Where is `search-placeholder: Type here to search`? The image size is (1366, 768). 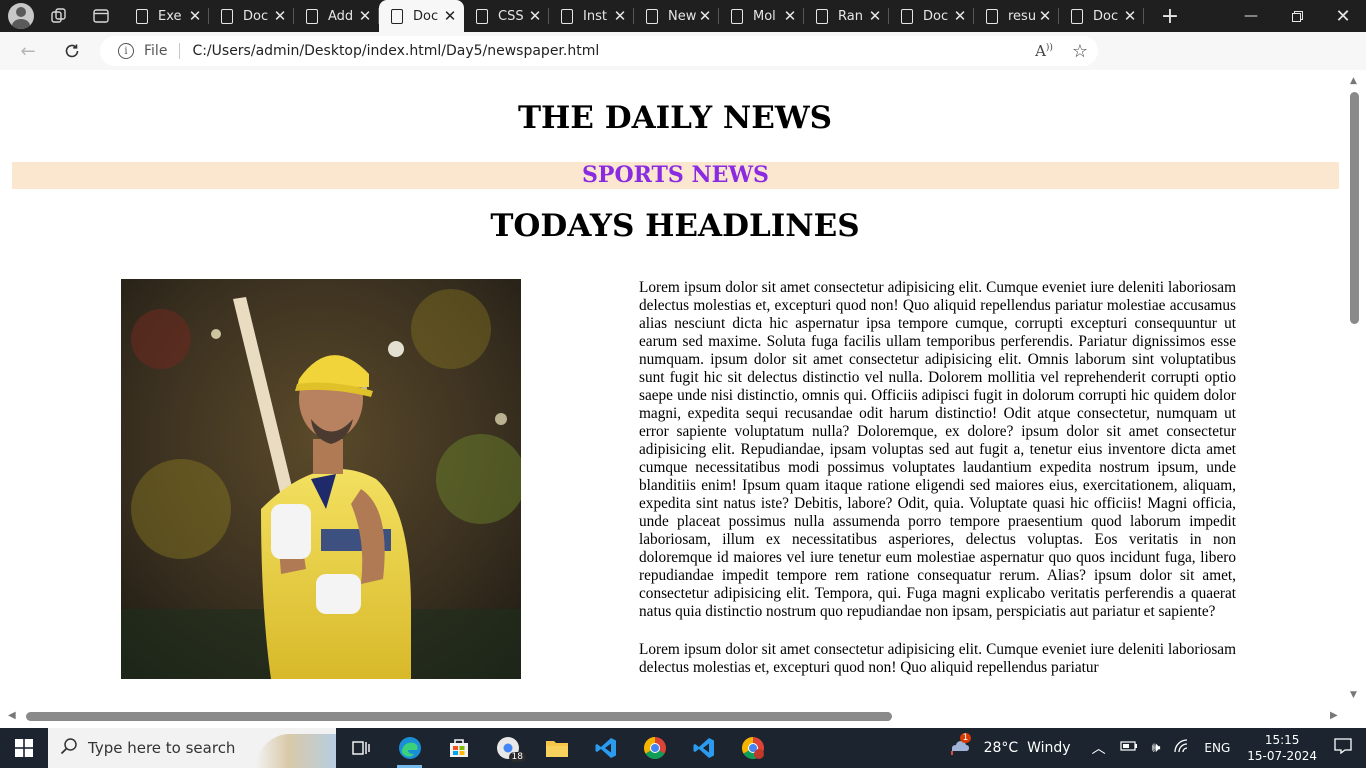 search-placeholder: Type here to search is located at coordinates (162, 748).